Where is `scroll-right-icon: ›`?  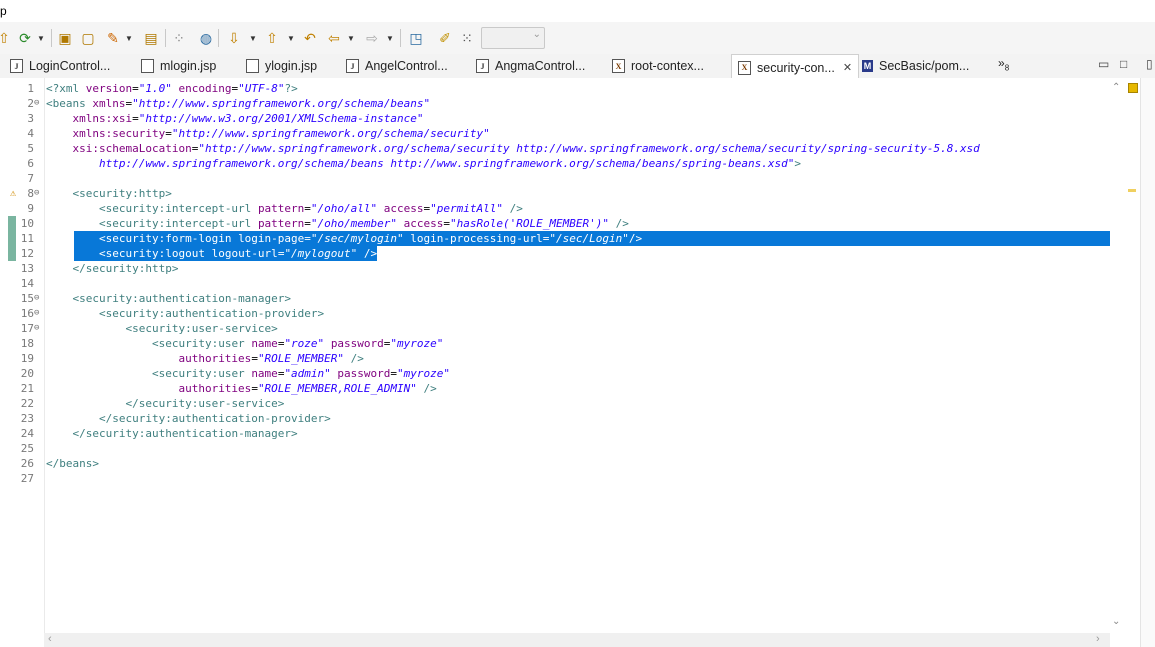 scroll-right-icon: › is located at coordinates (1098, 639).